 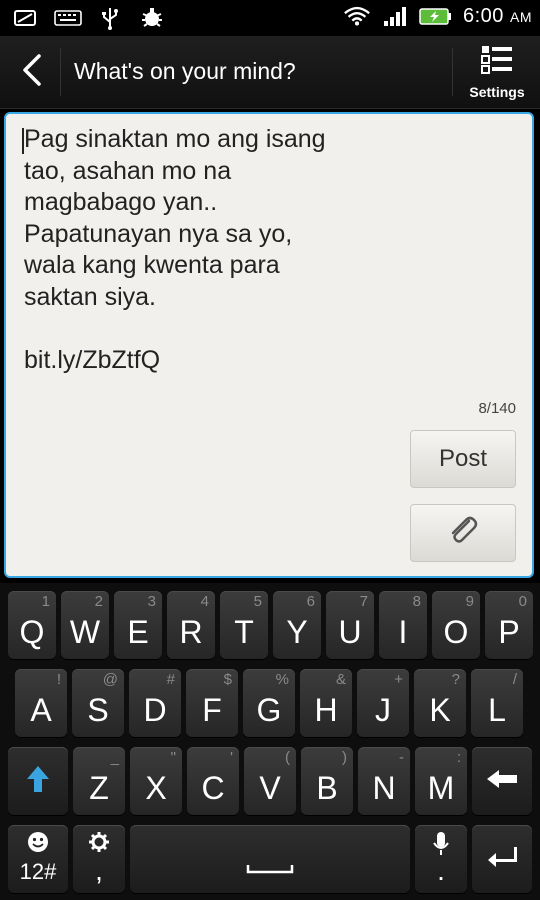 I want to click on enter-key, so click(x=502, y=859).